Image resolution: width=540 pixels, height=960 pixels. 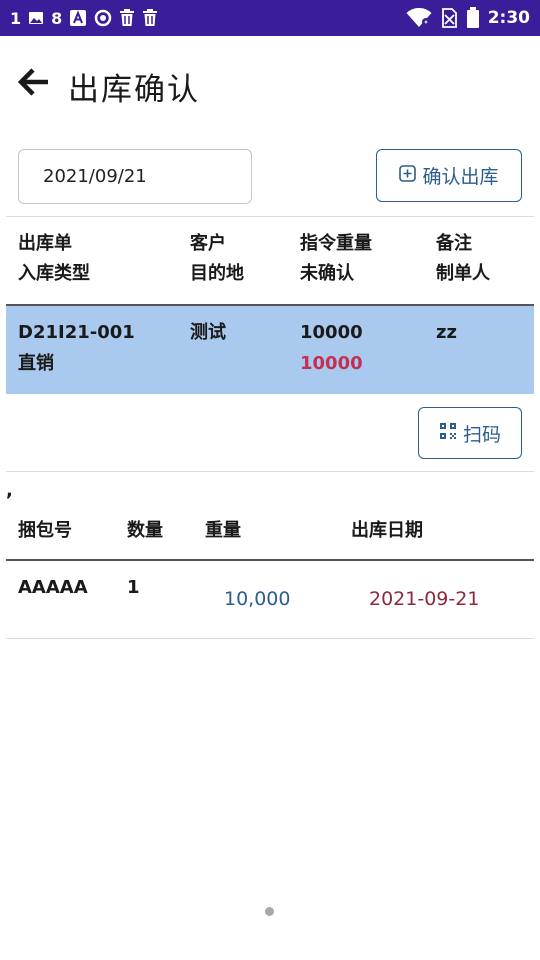 I want to click on bundle-quantity: 1, so click(x=133, y=587).